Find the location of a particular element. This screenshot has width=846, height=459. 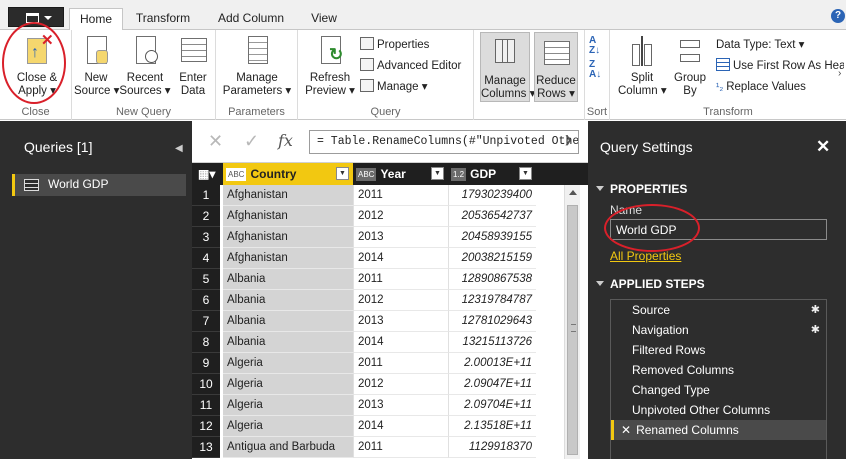

cell-country: Antigua and Barbuda is located at coordinates (288, 447).